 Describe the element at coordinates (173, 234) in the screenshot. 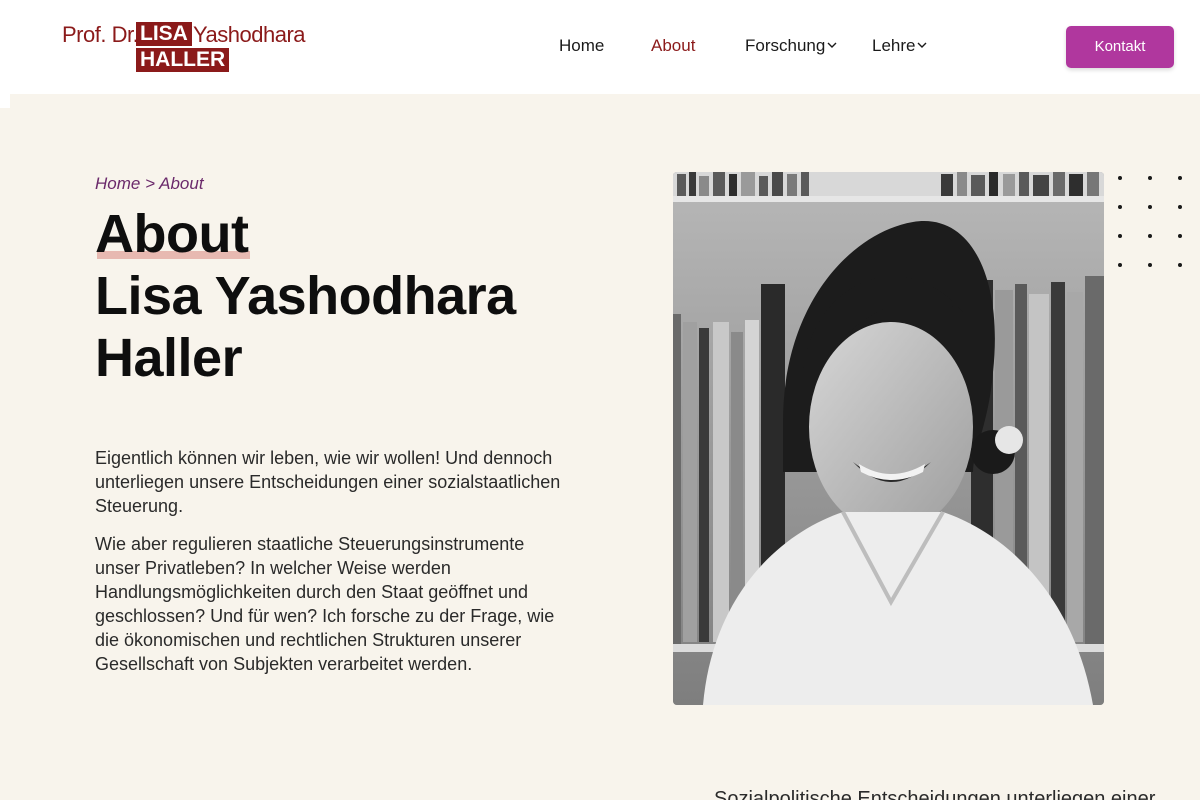

I see `page-title-line1: About` at that location.